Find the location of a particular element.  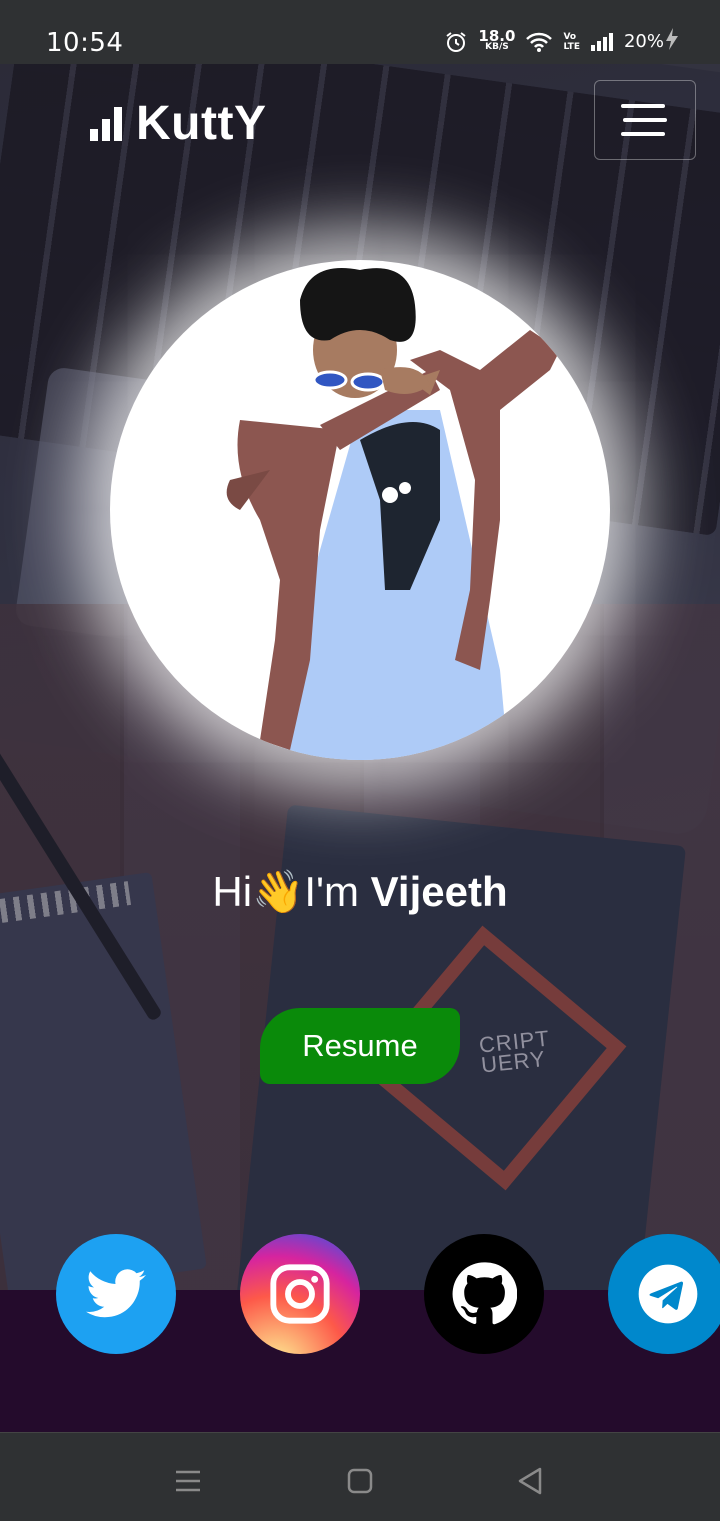

recent-apps-icon is located at coordinates (188, 1481).